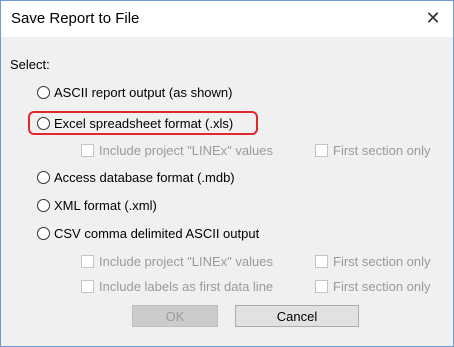  Describe the element at coordinates (75, 18) in the screenshot. I see `window-title: Save Report to File` at that location.